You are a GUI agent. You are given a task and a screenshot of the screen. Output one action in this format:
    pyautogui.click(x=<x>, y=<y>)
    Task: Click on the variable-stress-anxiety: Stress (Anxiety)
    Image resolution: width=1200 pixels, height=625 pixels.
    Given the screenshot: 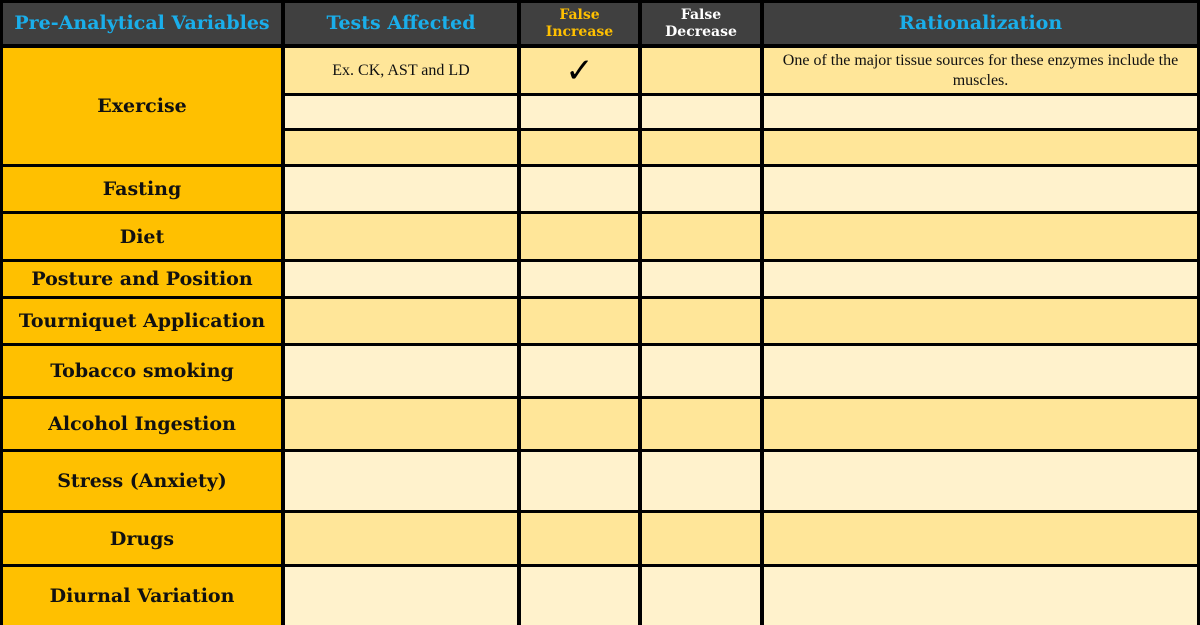 What is the action you would take?
    pyautogui.click(x=142, y=481)
    